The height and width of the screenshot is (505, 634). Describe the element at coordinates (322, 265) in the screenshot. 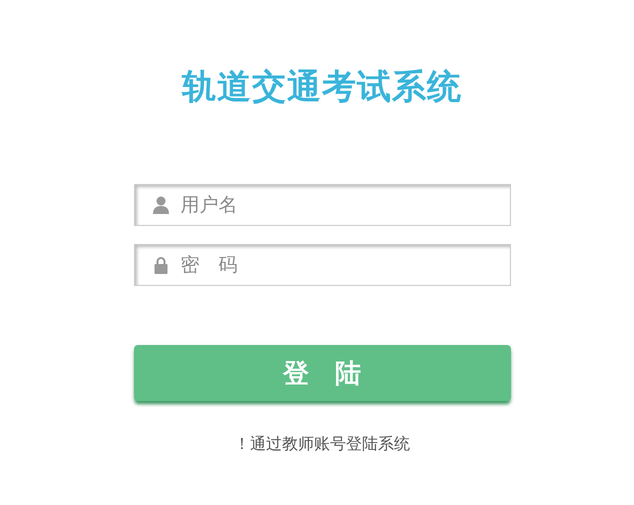

I see `password-field: 密 码` at that location.